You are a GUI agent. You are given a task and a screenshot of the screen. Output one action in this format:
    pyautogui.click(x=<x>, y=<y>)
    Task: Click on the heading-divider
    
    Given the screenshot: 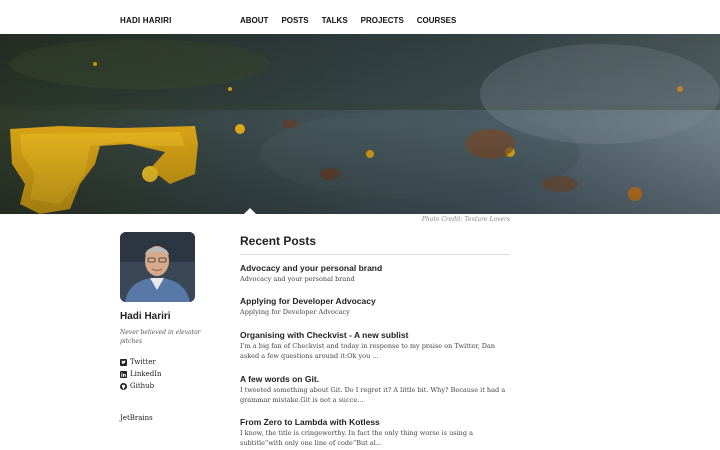 What is the action you would take?
    pyautogui.click(x=375, y=254)
    